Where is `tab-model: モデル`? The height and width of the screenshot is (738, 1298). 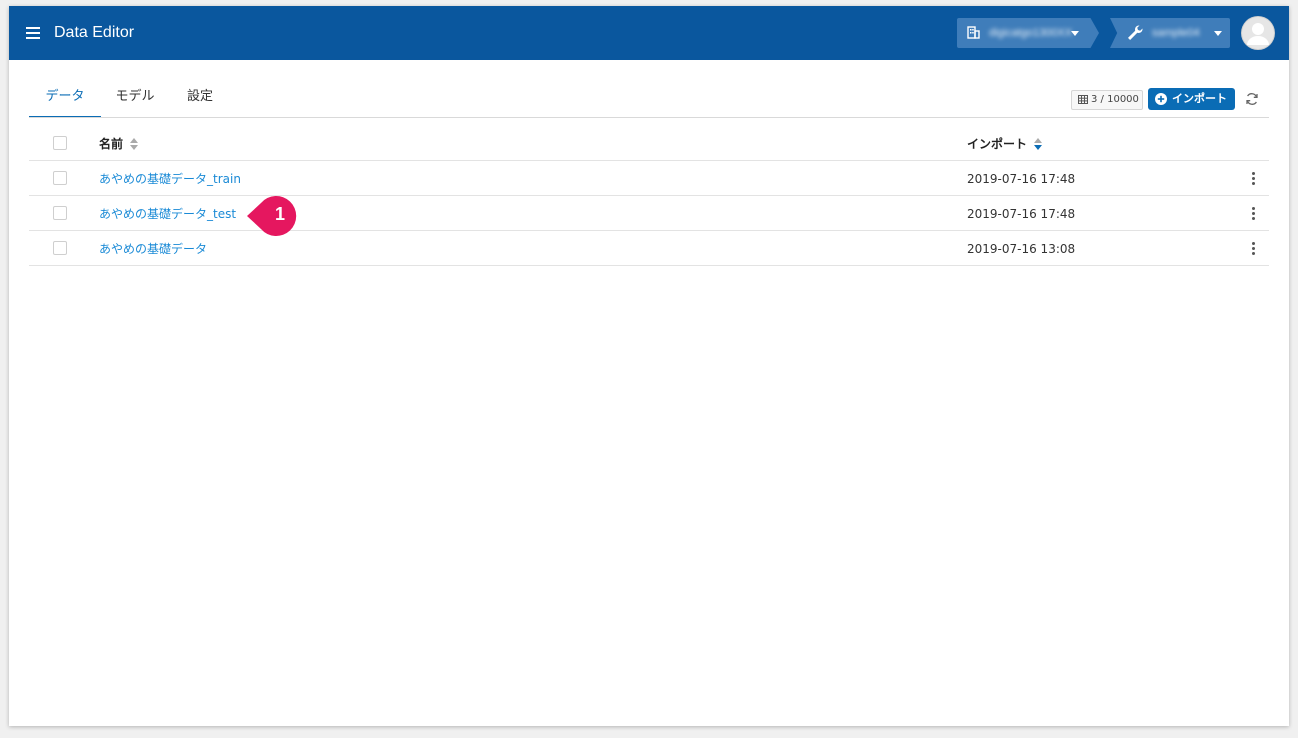
tab-model: モデル is located at coordinates (135, 101).